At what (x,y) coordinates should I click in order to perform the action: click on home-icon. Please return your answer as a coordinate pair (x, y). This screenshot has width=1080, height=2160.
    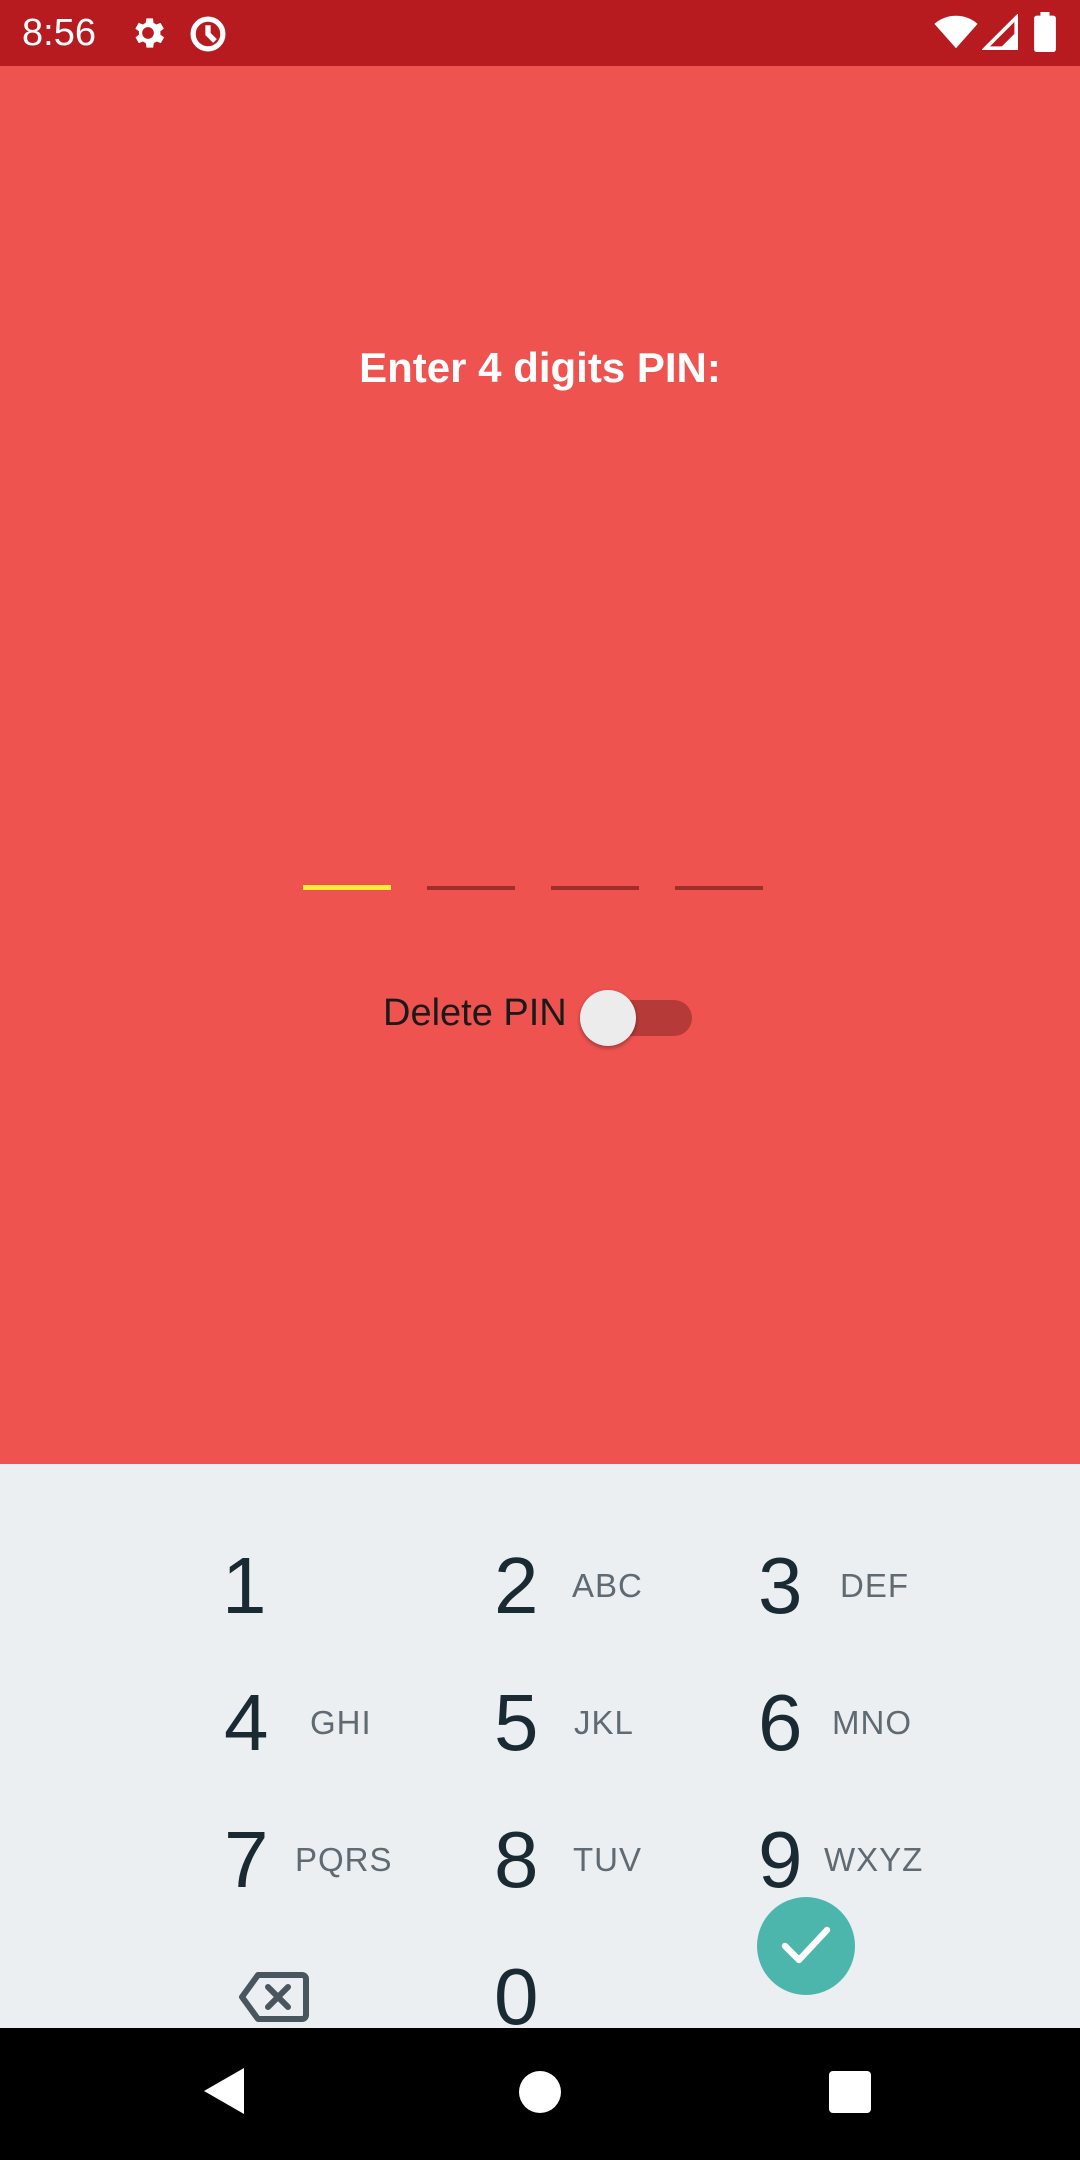
    Looking at the image, I should click on (540, 2094).